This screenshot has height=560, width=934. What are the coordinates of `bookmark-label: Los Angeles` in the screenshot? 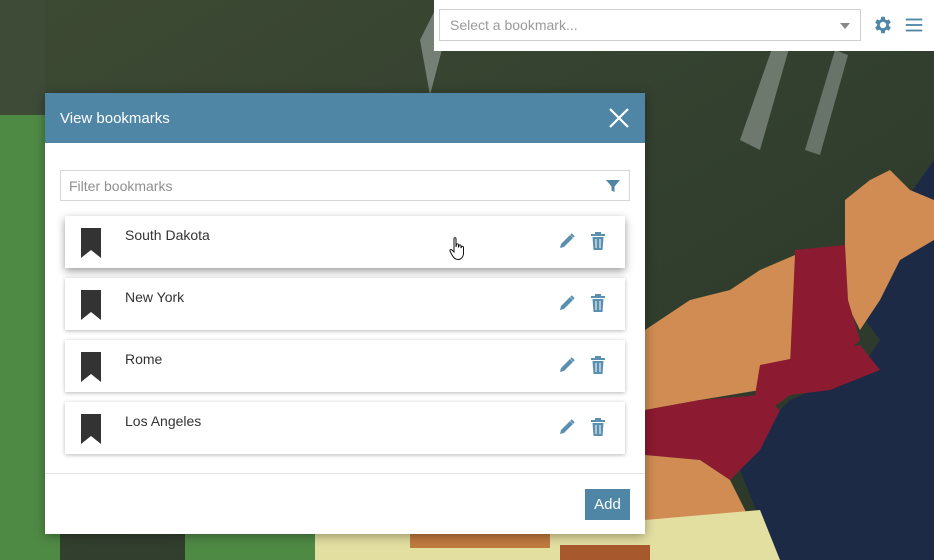 It's located at (163, 421).